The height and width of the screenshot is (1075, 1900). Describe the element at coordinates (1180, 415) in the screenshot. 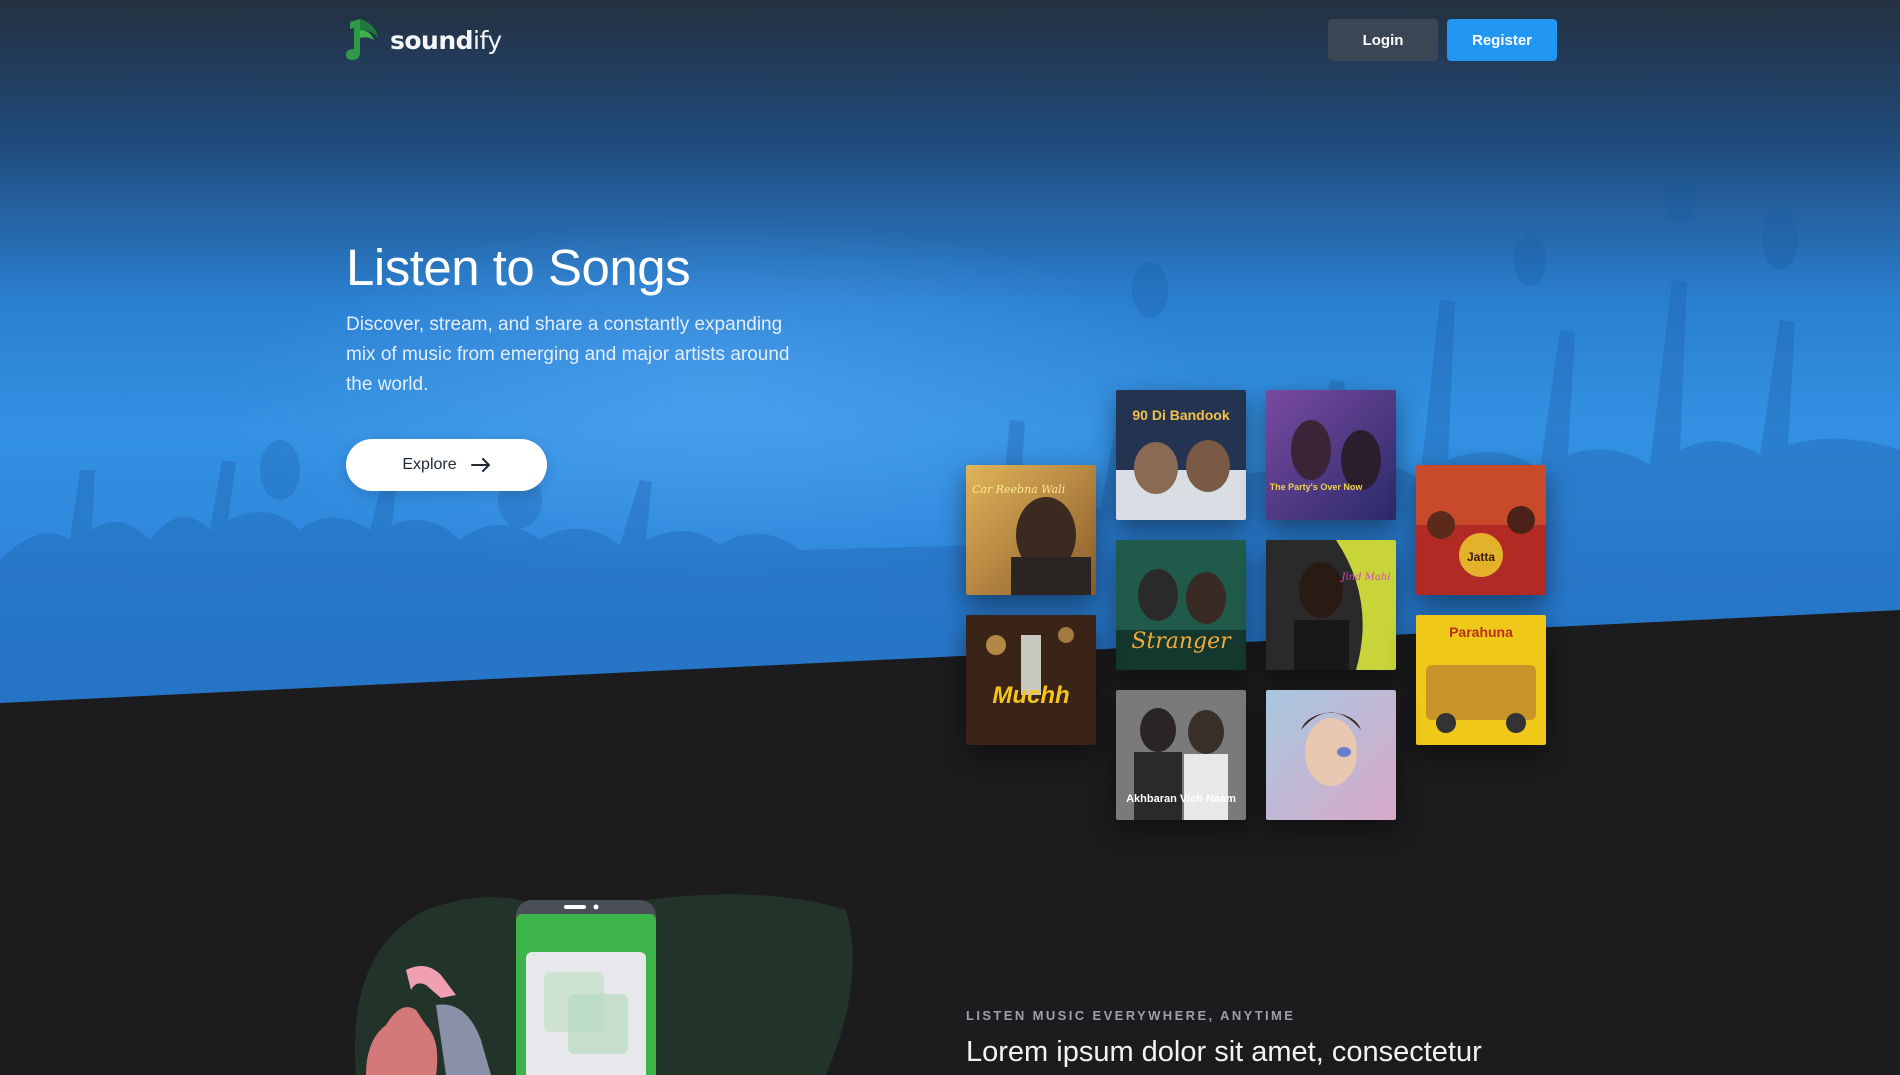

I see `album-title: 90 Di Bandook` at that location.